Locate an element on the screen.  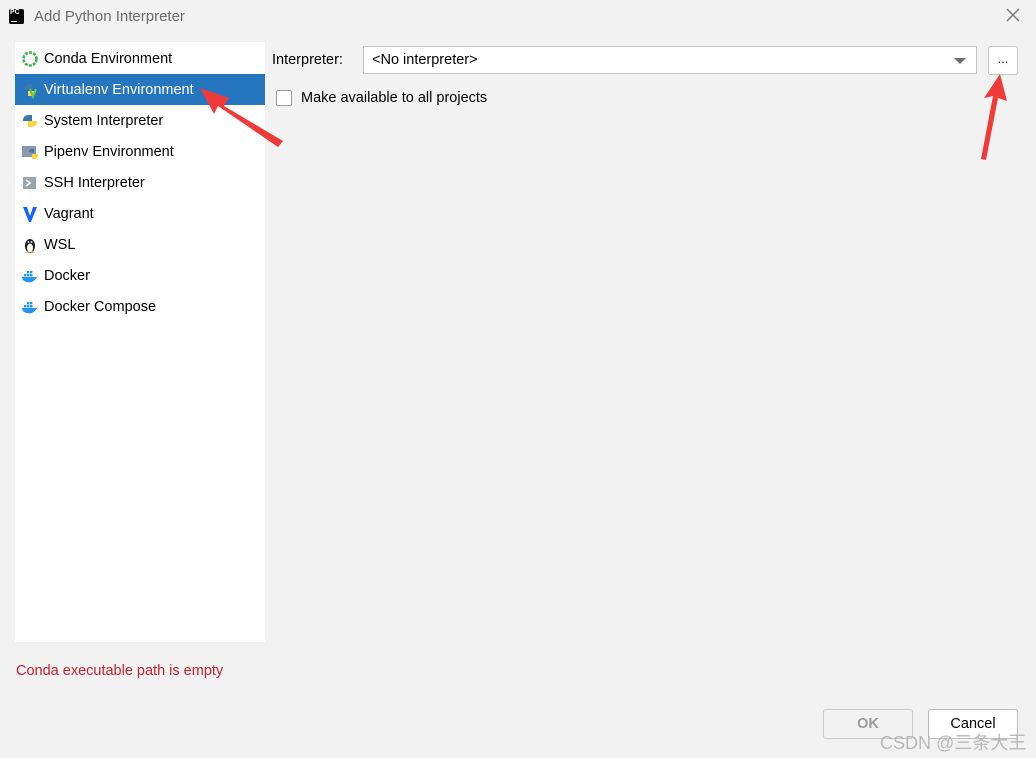
make-available-option: Make available to all projects is located at coordinates (381, 98).